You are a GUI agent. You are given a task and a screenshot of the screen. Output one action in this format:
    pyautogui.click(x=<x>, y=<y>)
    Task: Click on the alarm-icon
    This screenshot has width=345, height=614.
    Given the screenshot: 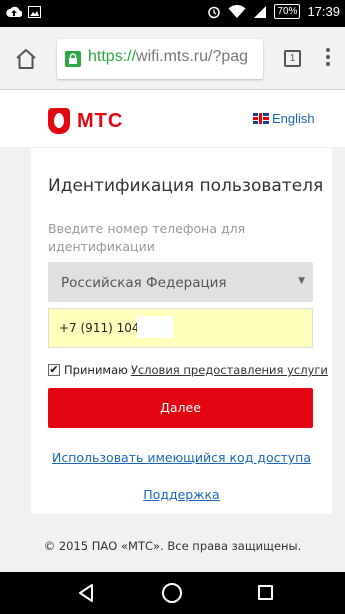 What is the action you would take?
    pyautogui.click(x=214, y=12)
    